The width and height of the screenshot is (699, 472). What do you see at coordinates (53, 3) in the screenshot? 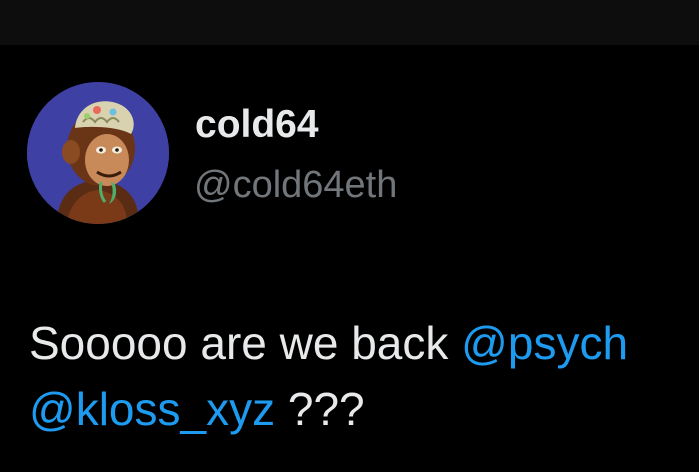
I see `top-bar-glyph: '` at bounding box center [53, 3].